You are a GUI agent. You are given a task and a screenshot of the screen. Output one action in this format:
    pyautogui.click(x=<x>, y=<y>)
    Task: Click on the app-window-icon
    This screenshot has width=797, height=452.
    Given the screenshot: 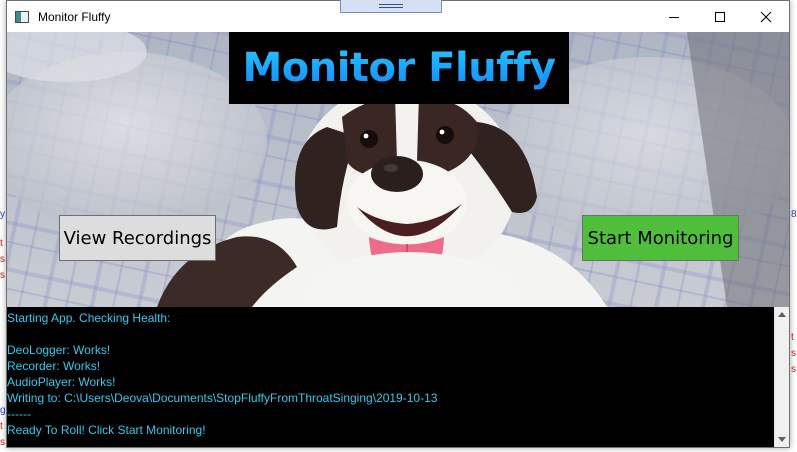 What is the action you would take?
    pyautogui.click(x=22, y=16)
    